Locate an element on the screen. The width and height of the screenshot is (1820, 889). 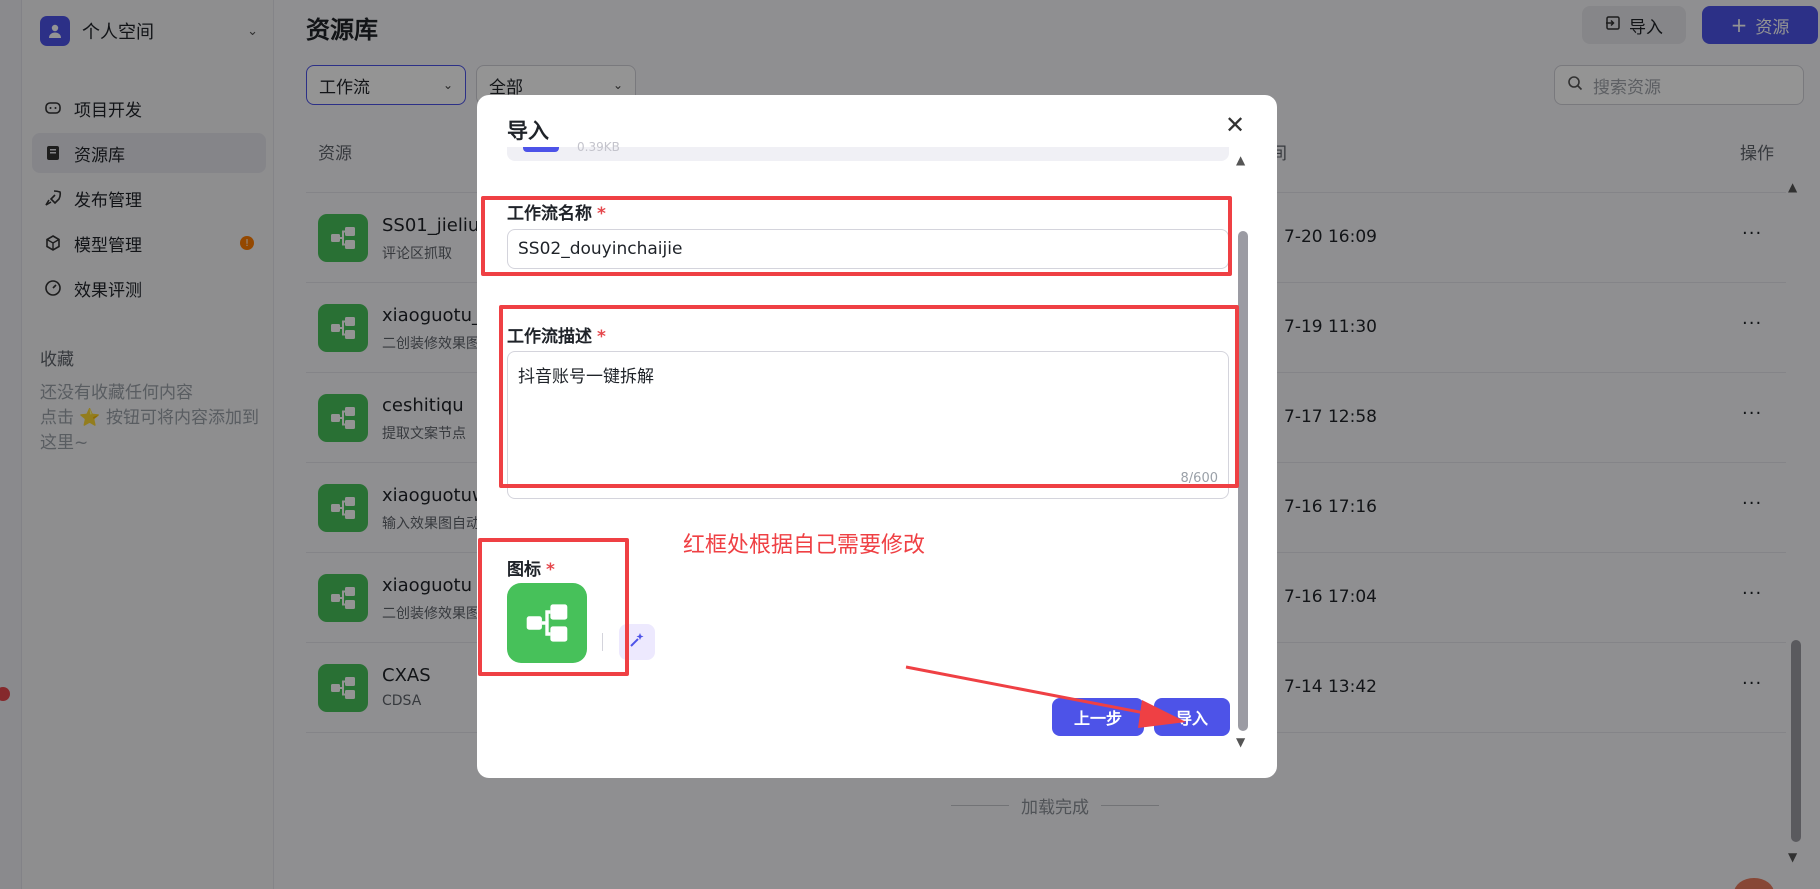
annotation-arrow is located at coordinates (1045, 696).